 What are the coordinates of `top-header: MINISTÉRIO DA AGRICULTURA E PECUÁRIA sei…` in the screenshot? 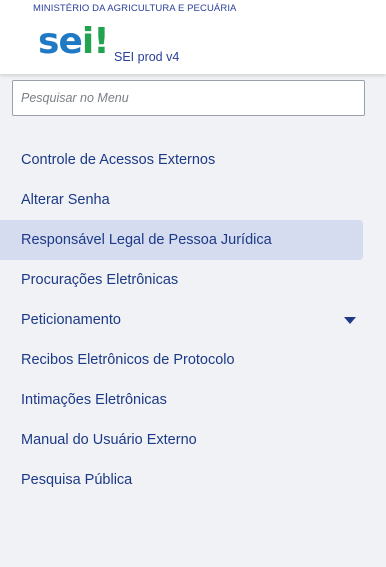 It's located at (193, 37).